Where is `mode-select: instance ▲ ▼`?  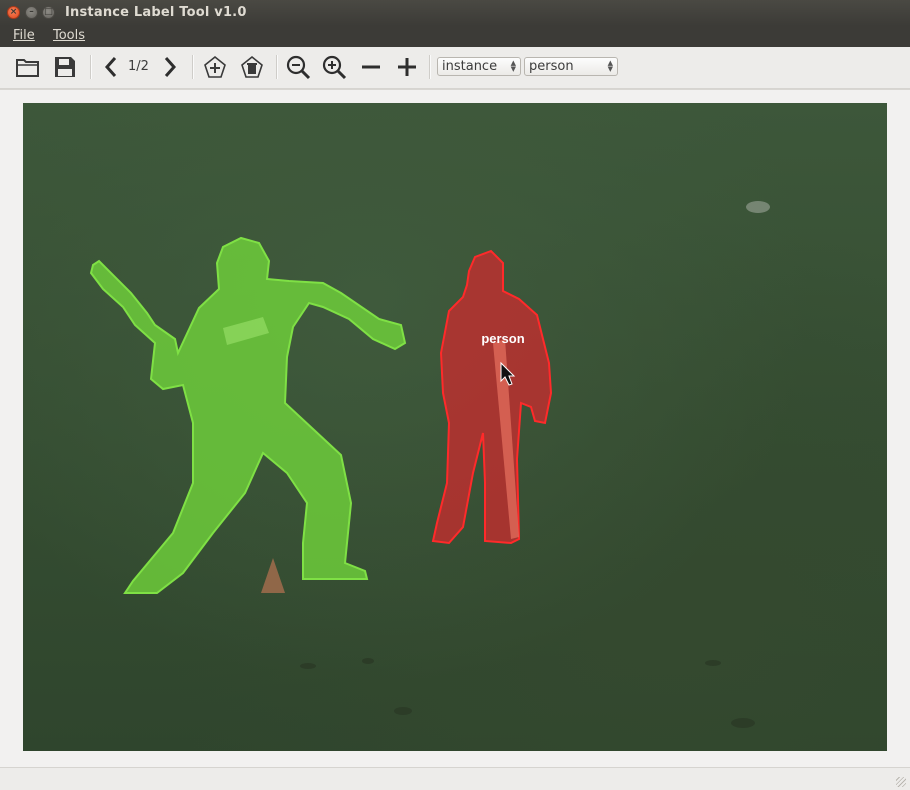
mode-select: instance ▲ ▼ is located at coordinates (479, 66).